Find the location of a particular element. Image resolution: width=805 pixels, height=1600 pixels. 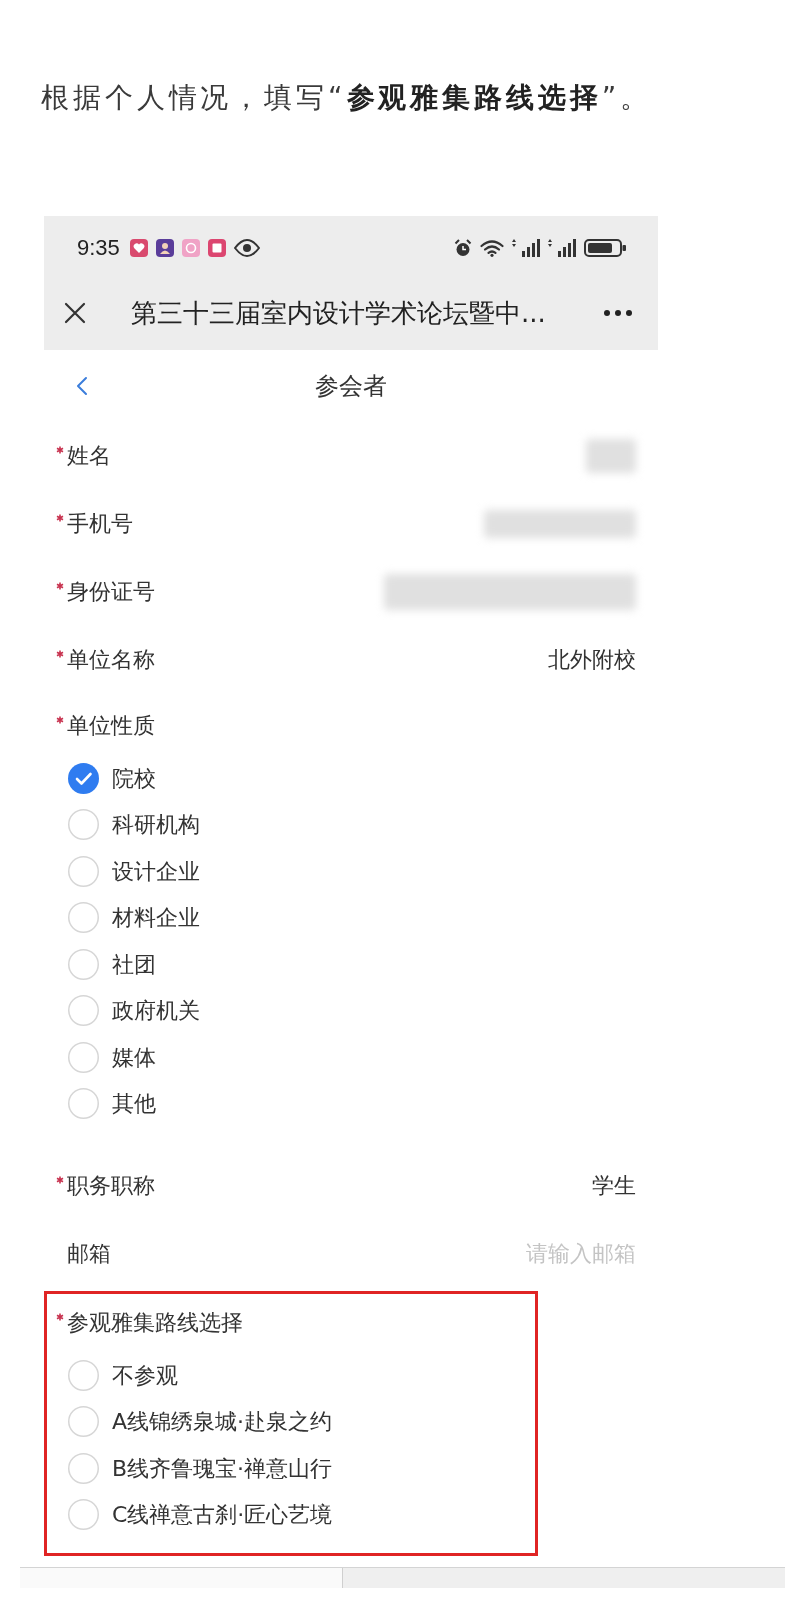

status-time: 9:35 is located at coordinates (98, 248).